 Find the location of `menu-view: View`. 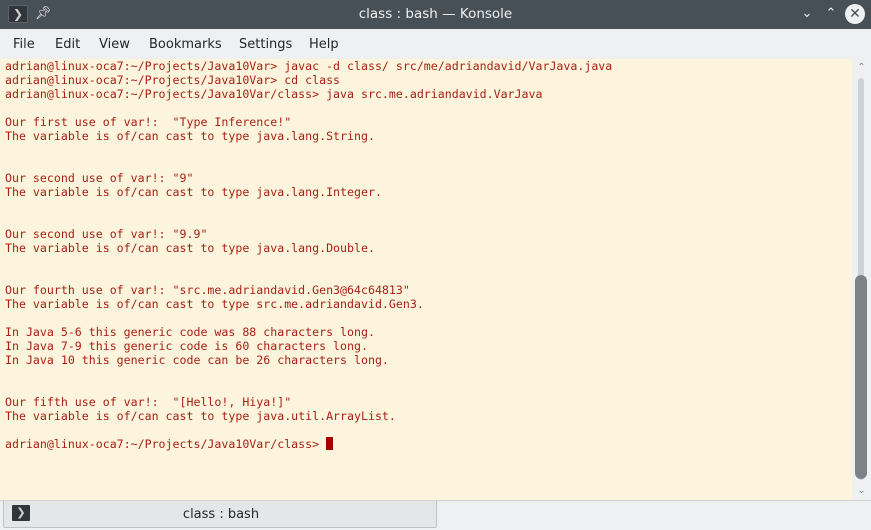

menu-view: View is located at coordinates (114, 44).